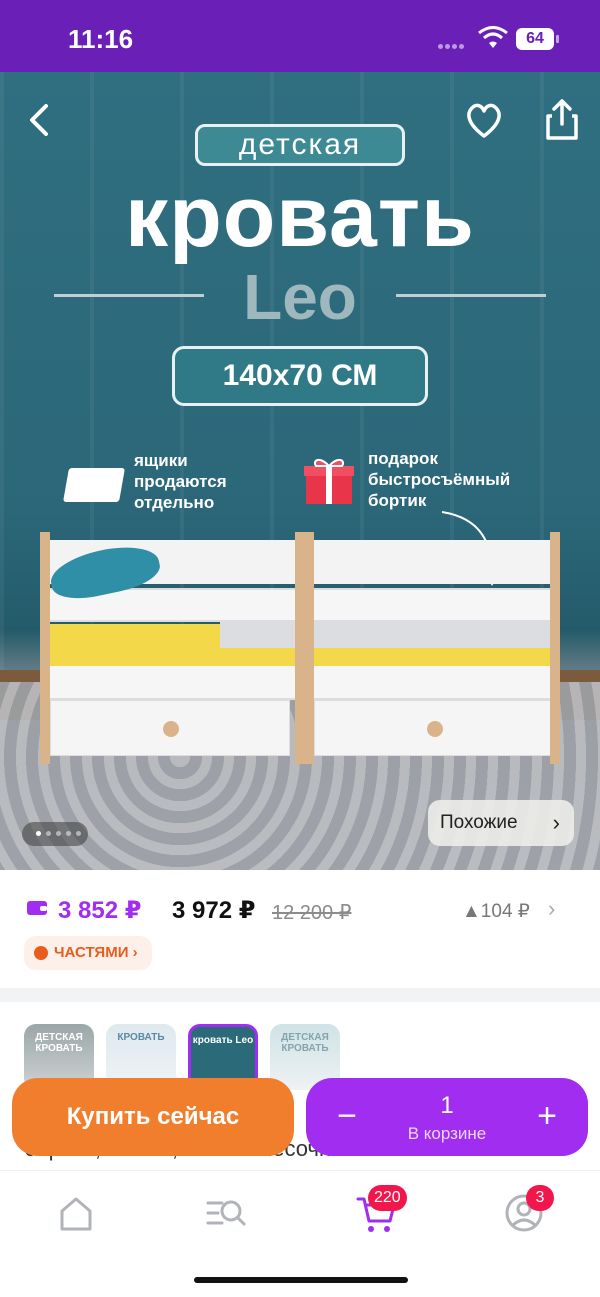  What do you see at coordinates (40, 120) in the screenshot?
I see `back-icon` at bounding box center [40, 120].